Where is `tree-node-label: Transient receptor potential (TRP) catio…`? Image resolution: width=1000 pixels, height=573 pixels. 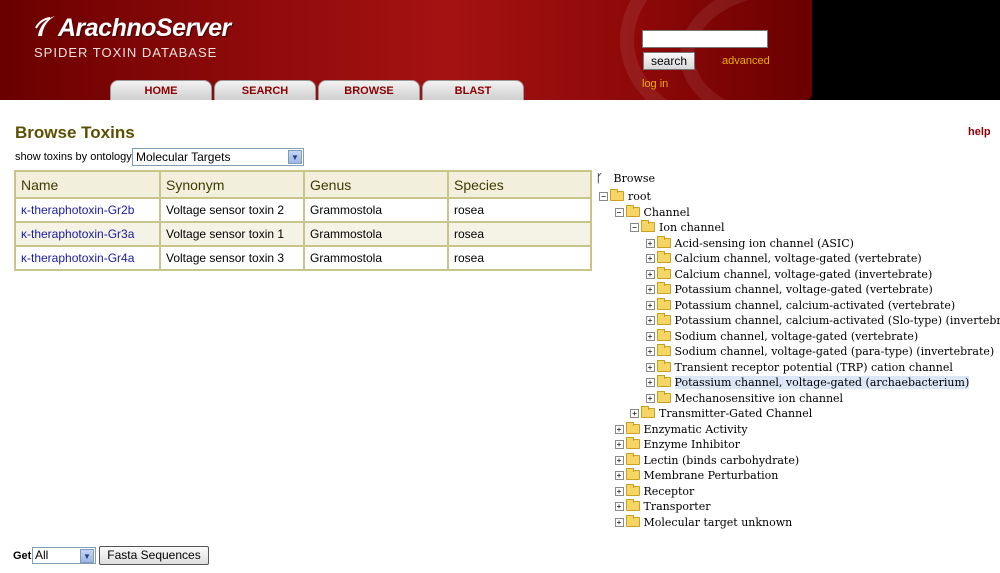
tree-node-label: Transient receptor potential (TRP) catio… is located at coordinates (814, 367).